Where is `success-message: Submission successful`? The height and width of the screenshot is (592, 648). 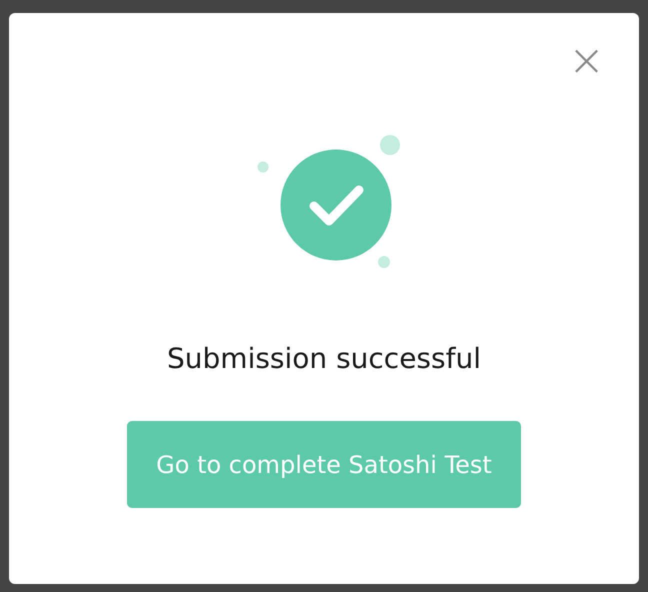 success-message: Submission successful is located at coordinates (324, 359).